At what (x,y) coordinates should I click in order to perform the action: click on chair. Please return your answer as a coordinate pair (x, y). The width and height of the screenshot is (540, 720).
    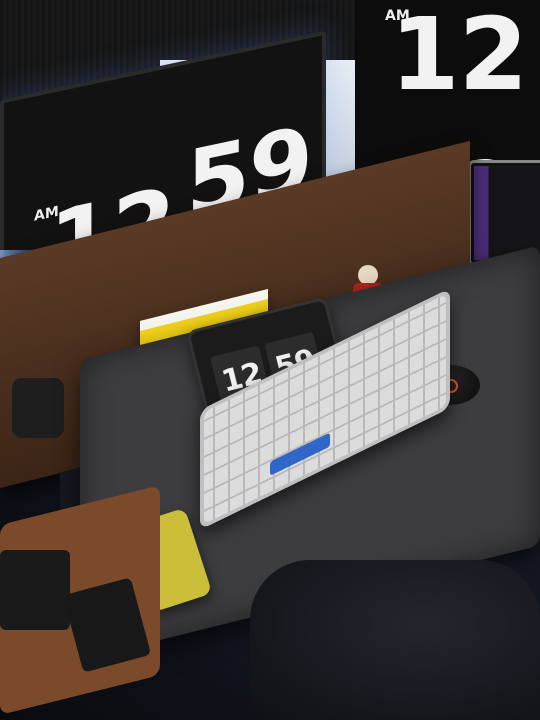
    Looking at the image, I should click on (395, 640).